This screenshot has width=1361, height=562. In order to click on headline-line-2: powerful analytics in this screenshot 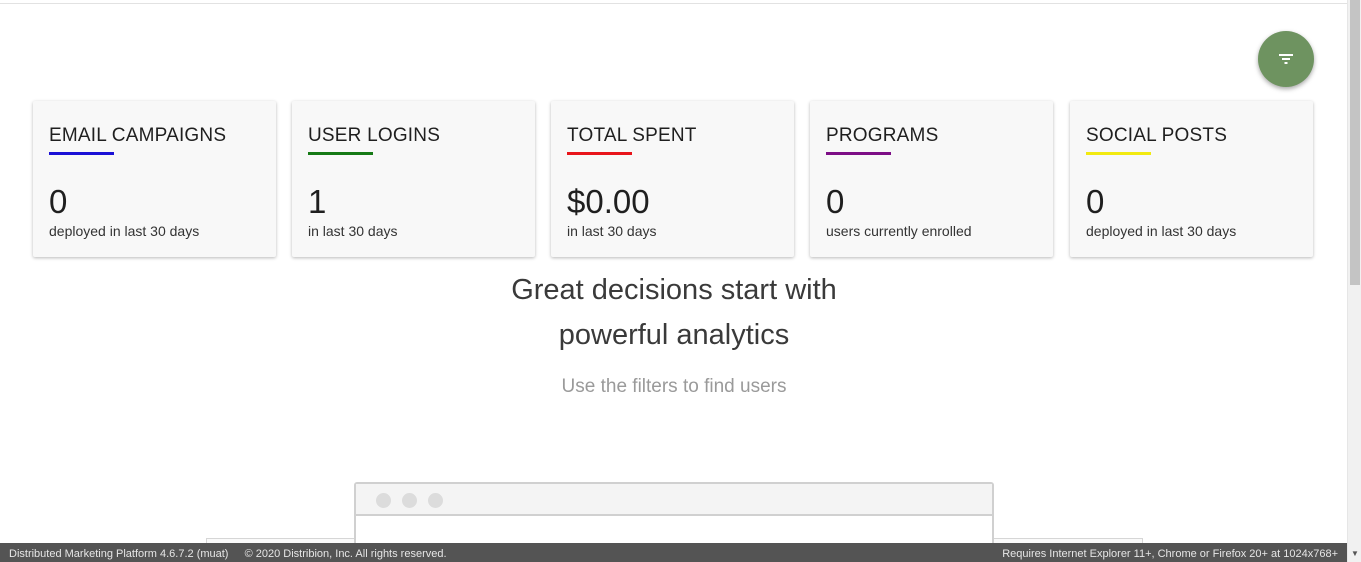, I will do `click(674, 335)`.